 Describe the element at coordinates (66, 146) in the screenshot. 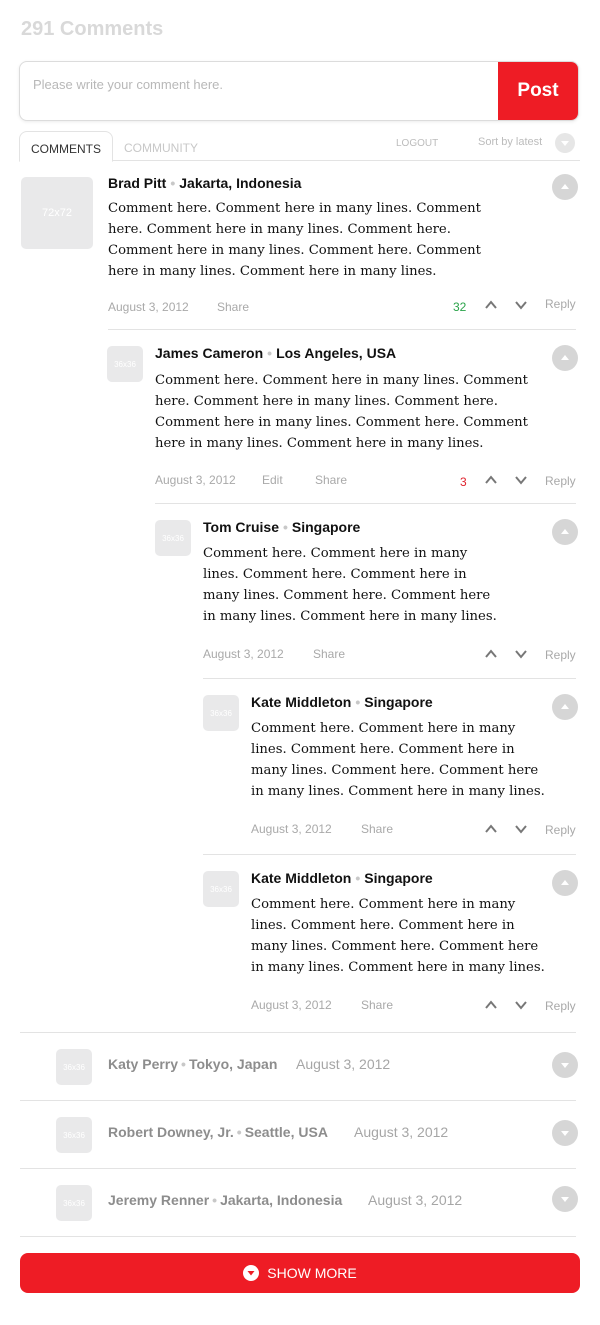

I see `tab-comments: COMMENTS` at that location.